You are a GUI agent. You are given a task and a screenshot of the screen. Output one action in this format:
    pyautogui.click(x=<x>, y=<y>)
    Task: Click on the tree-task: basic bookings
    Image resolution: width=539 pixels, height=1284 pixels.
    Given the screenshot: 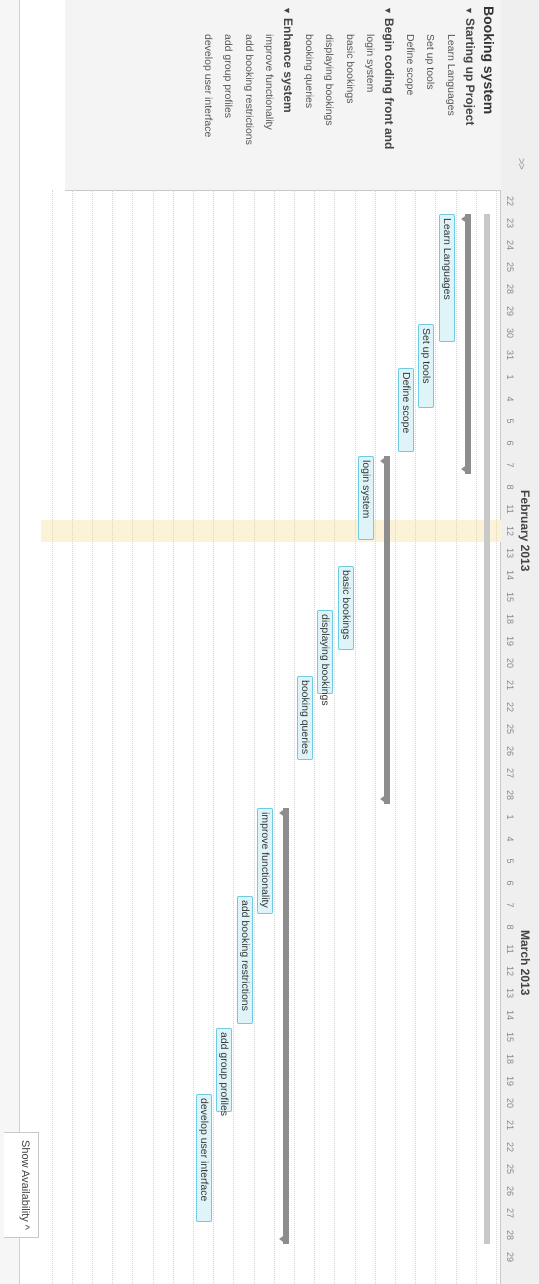 What is the action you would take?
    pyautogui.click(x=350, y=68)
    